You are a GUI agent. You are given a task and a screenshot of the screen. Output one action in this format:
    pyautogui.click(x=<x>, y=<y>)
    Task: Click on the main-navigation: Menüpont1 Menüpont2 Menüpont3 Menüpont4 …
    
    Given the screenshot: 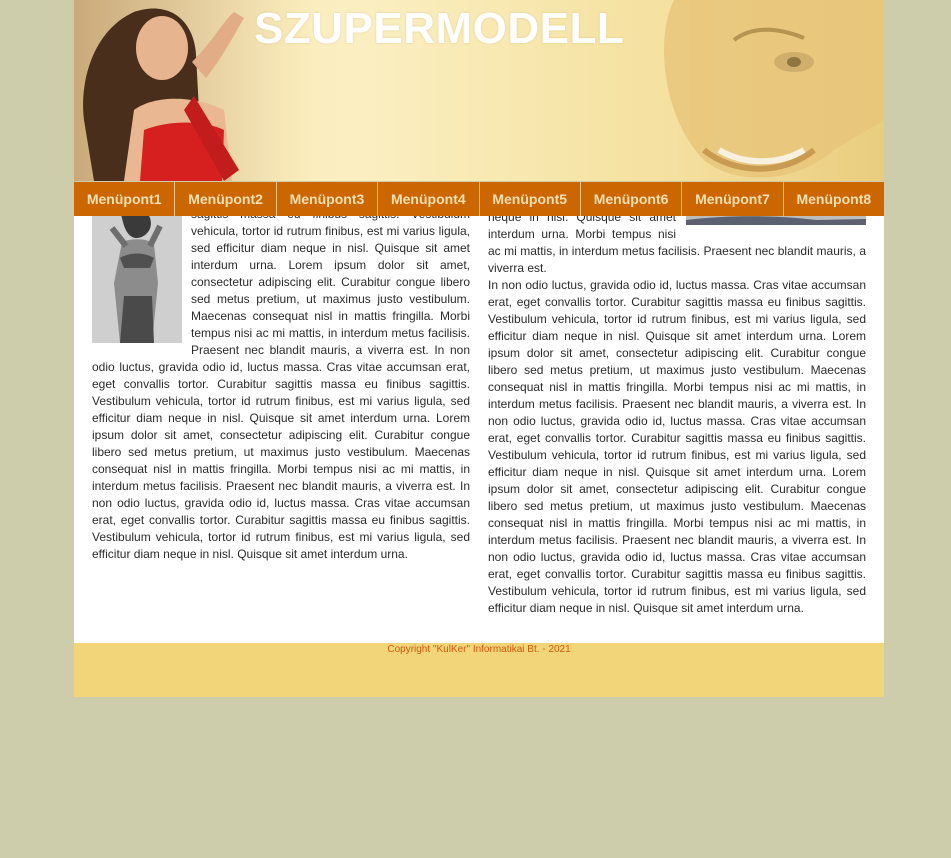 What is the action you would take?
    pyautogui.click(x=479, y=199)
    